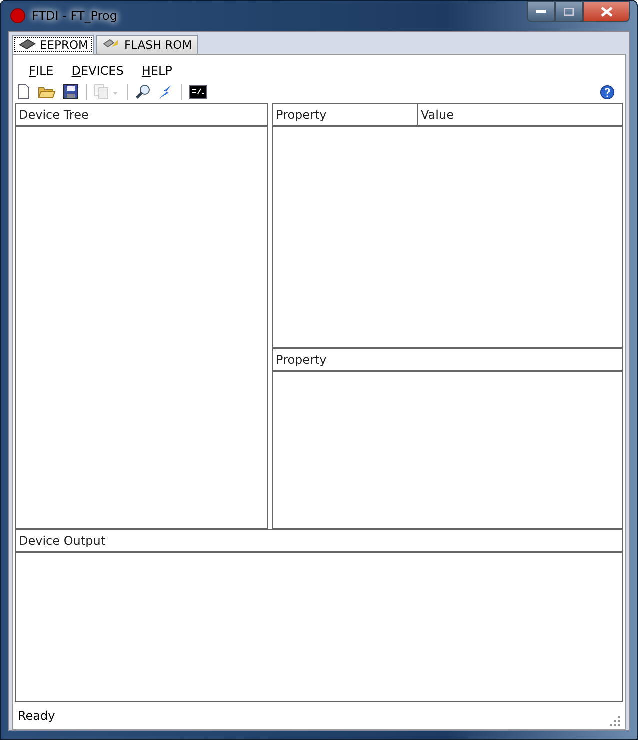 This screenshot has height=740, width=638. I want to click on window-title: FTDI - FT_Prog, so click(75, 16).